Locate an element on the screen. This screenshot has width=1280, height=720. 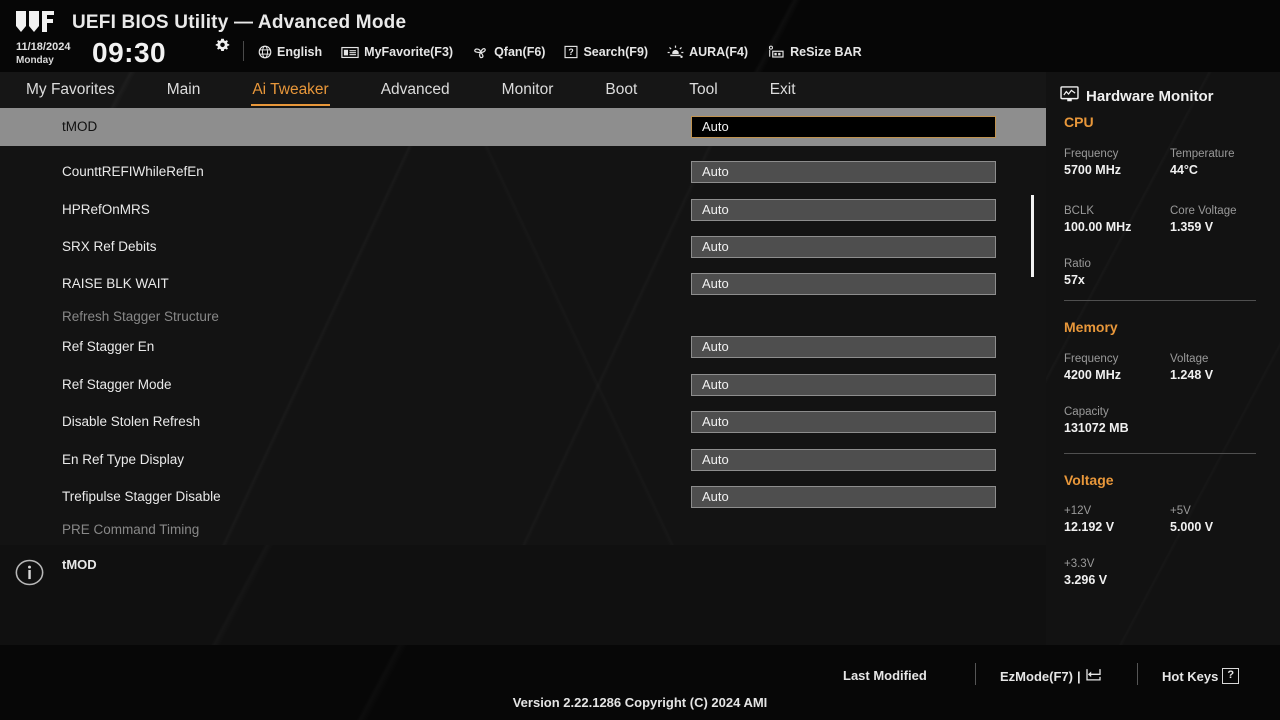
help-panel is located at coordinates (523, 595).